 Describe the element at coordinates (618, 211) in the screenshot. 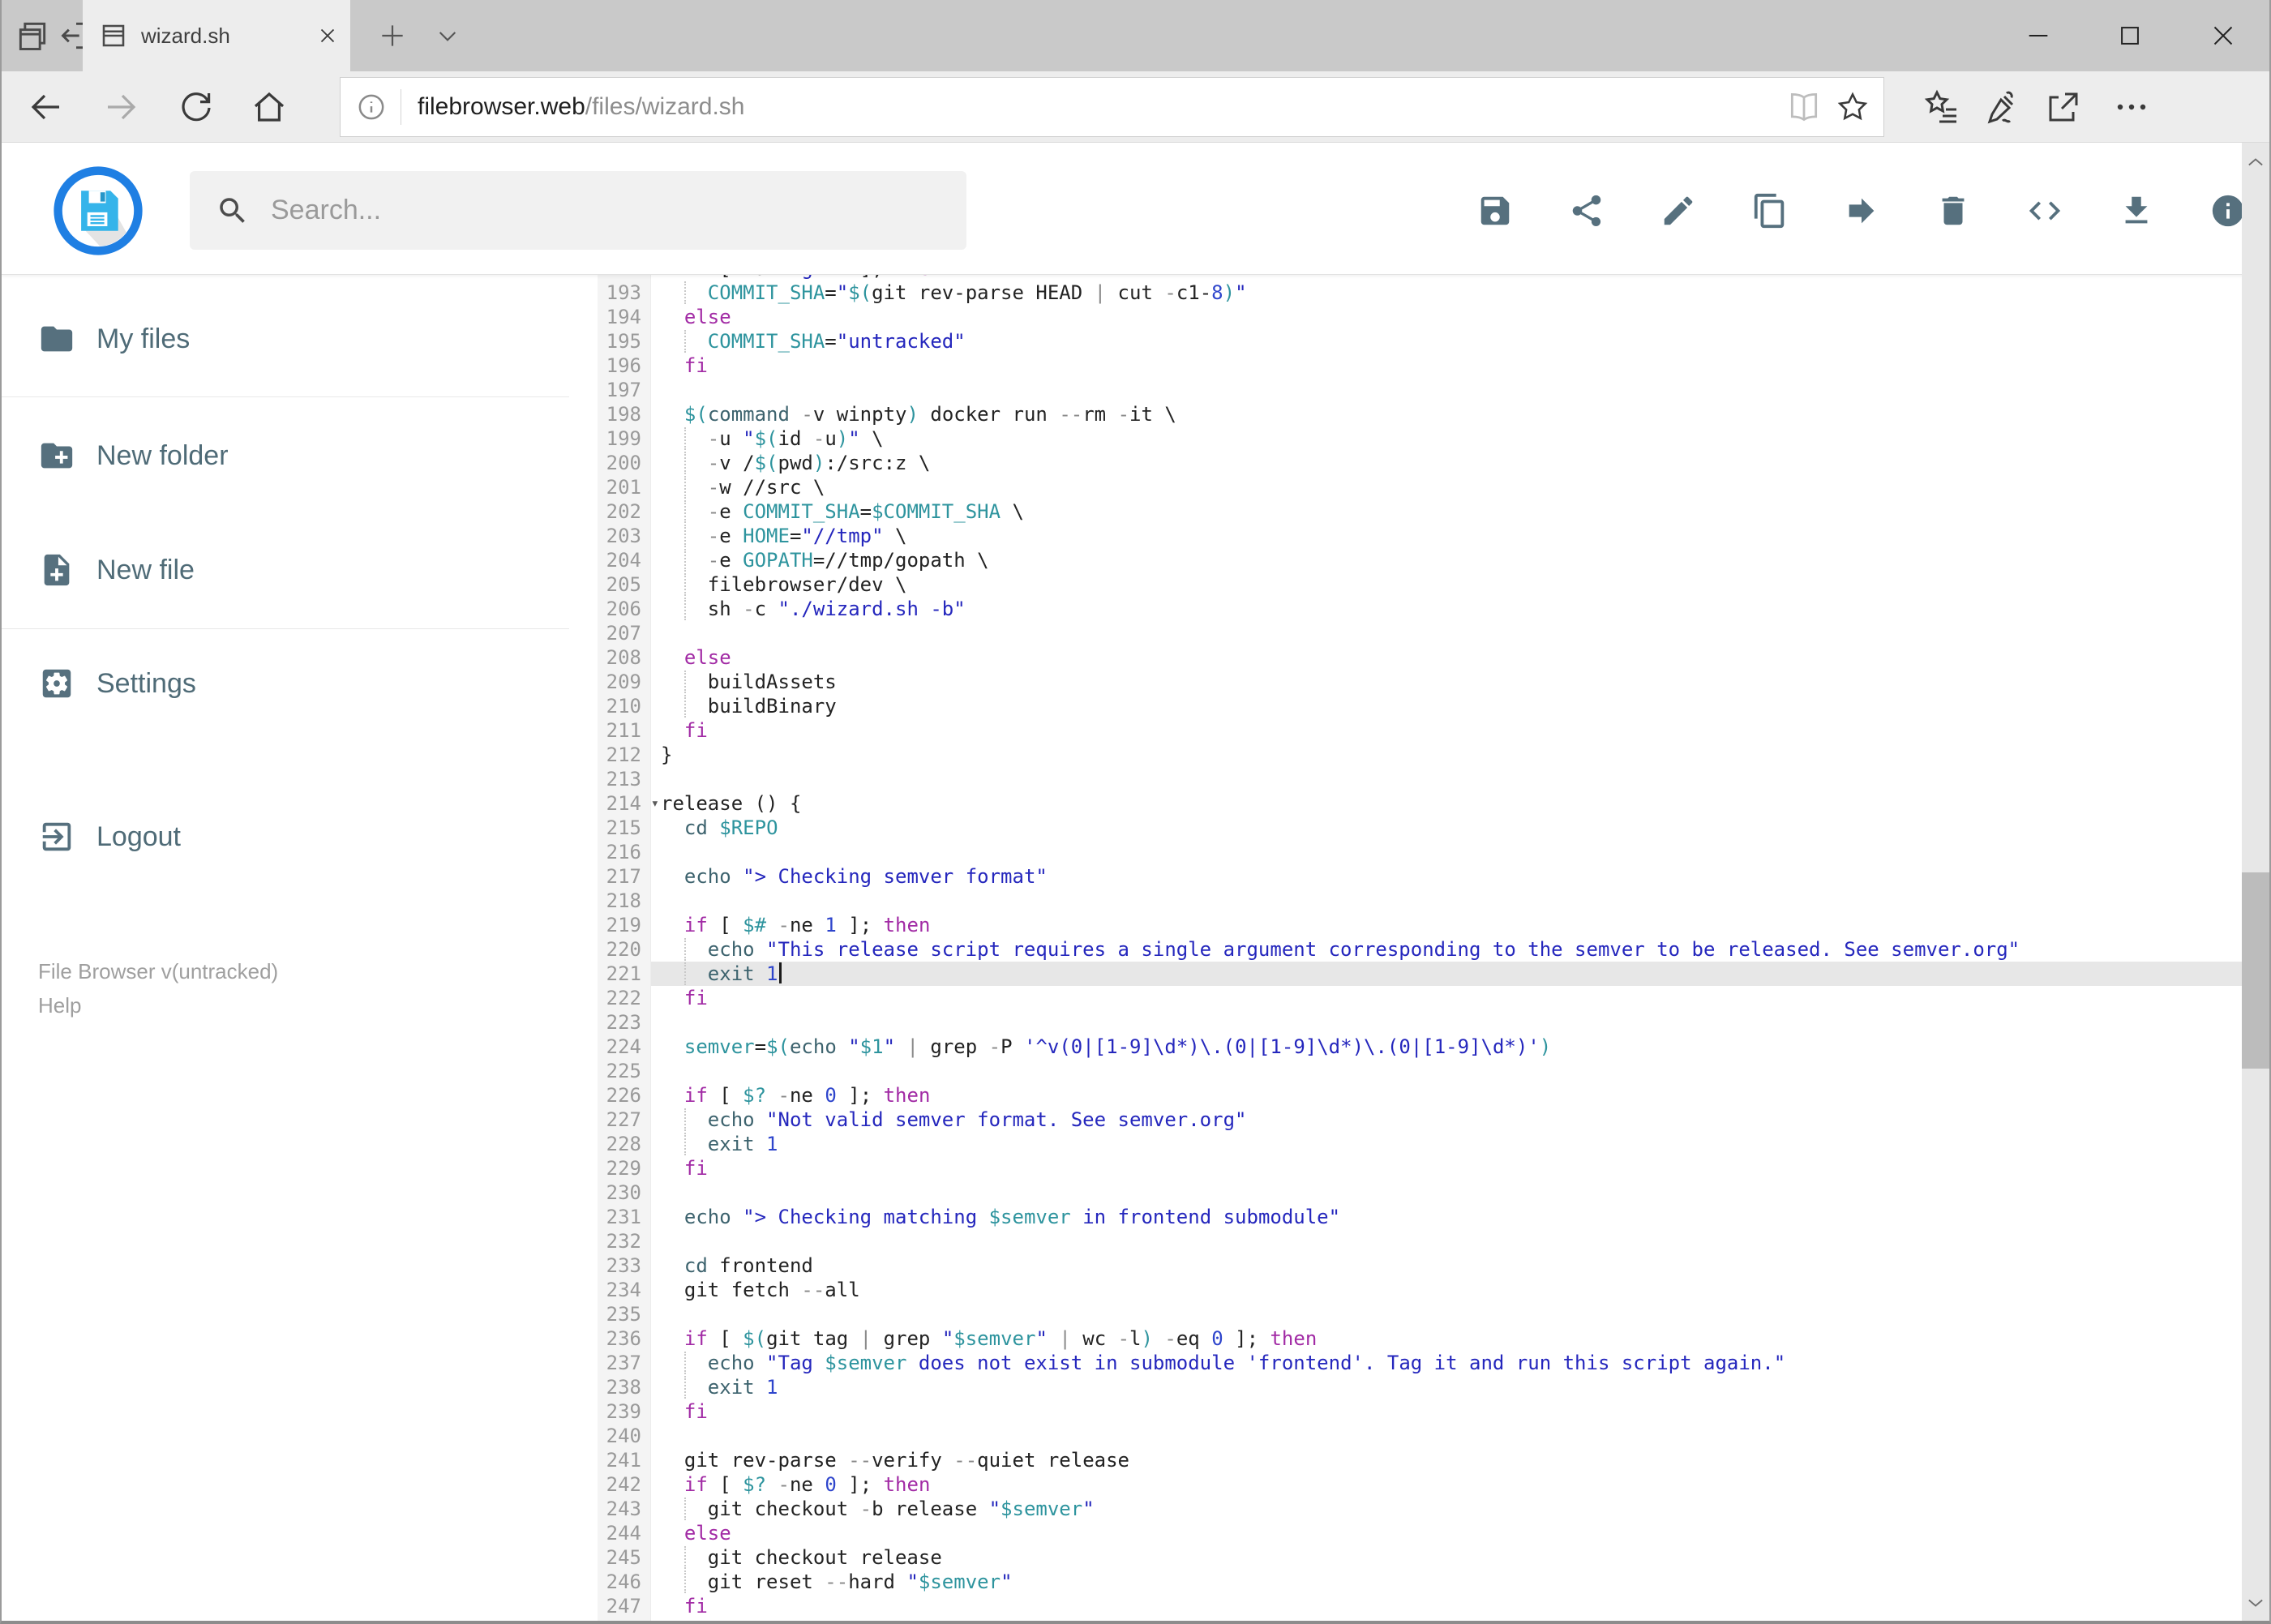

I see `search-input` at that location.